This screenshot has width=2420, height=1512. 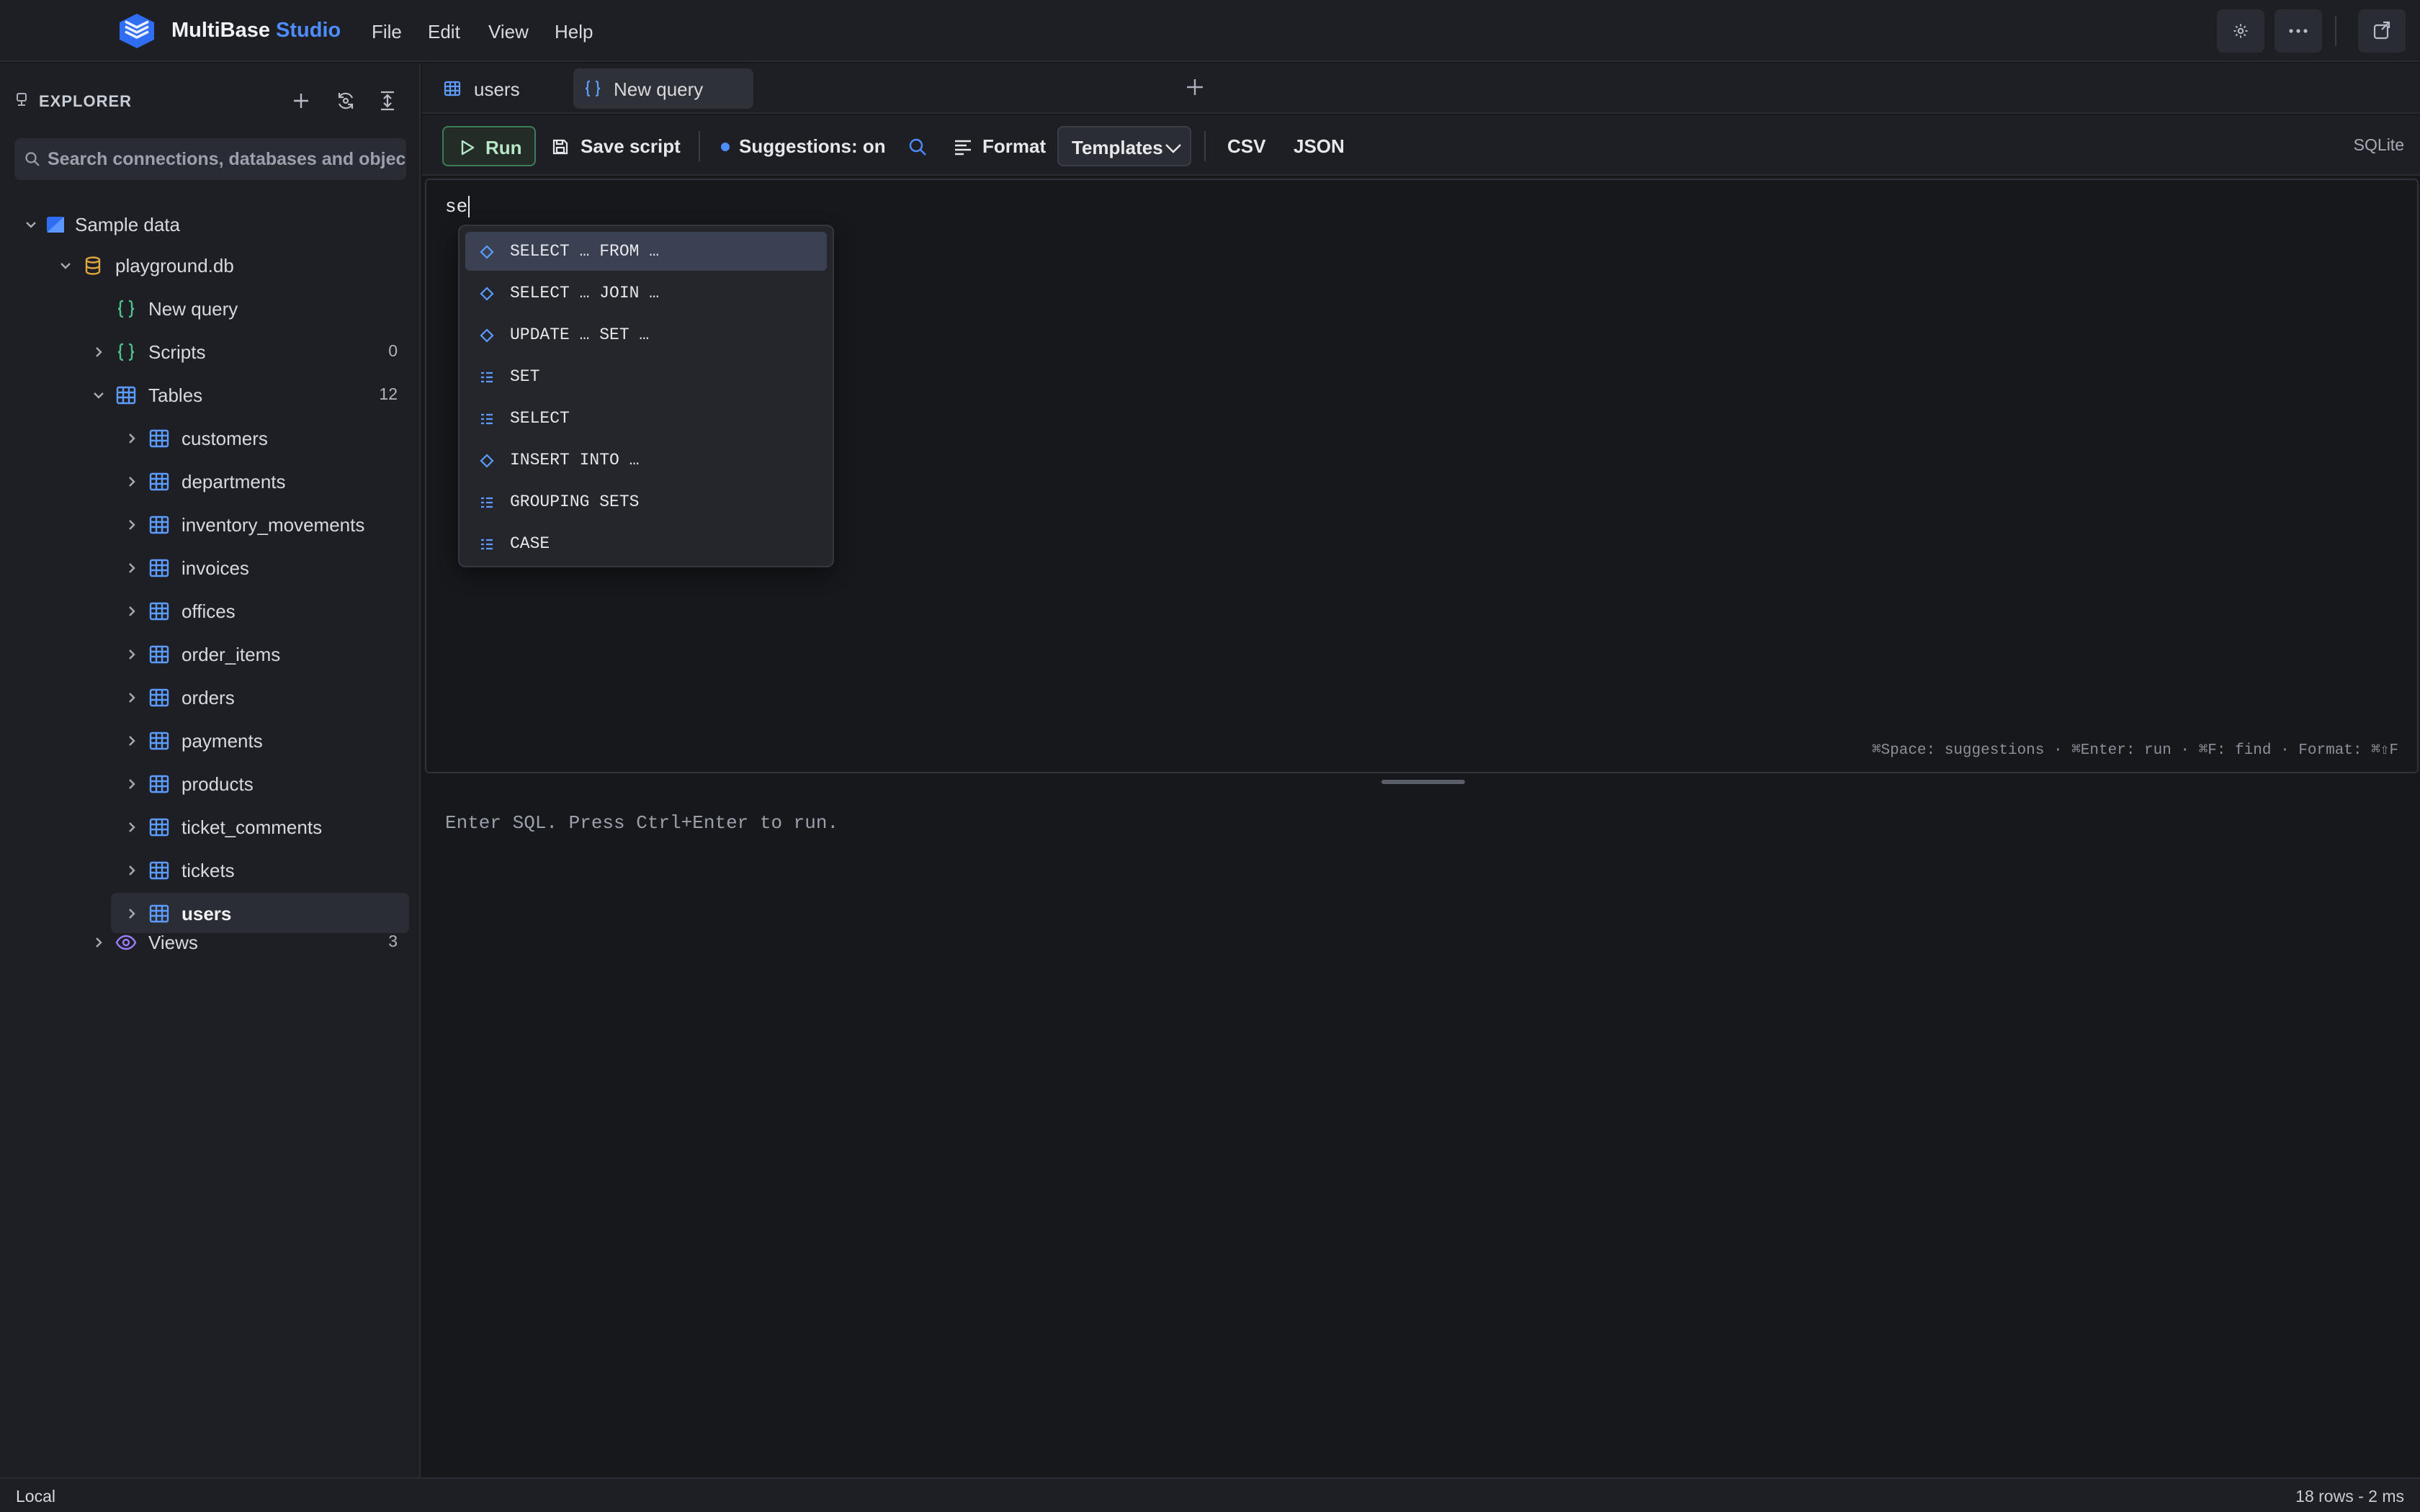 I want to click on find-button, so click(x=917, y=146).